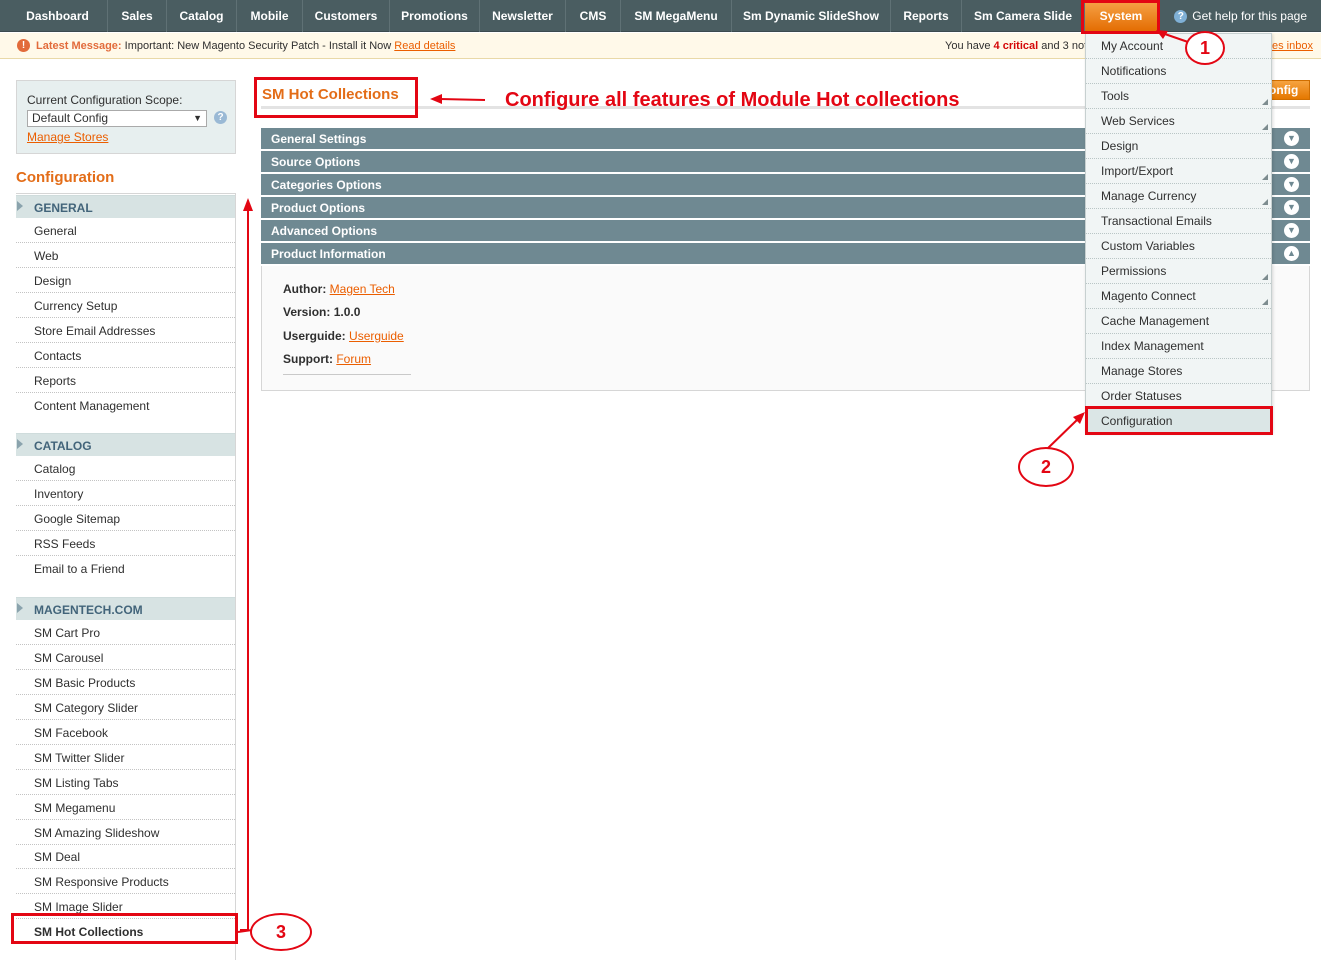 The height and width of the screenshot is (960, 1321). Describe the element at coordinates (1178, 221) in the screenshot. I see `menu-transactional-emails: Transactional Emails` at that location.